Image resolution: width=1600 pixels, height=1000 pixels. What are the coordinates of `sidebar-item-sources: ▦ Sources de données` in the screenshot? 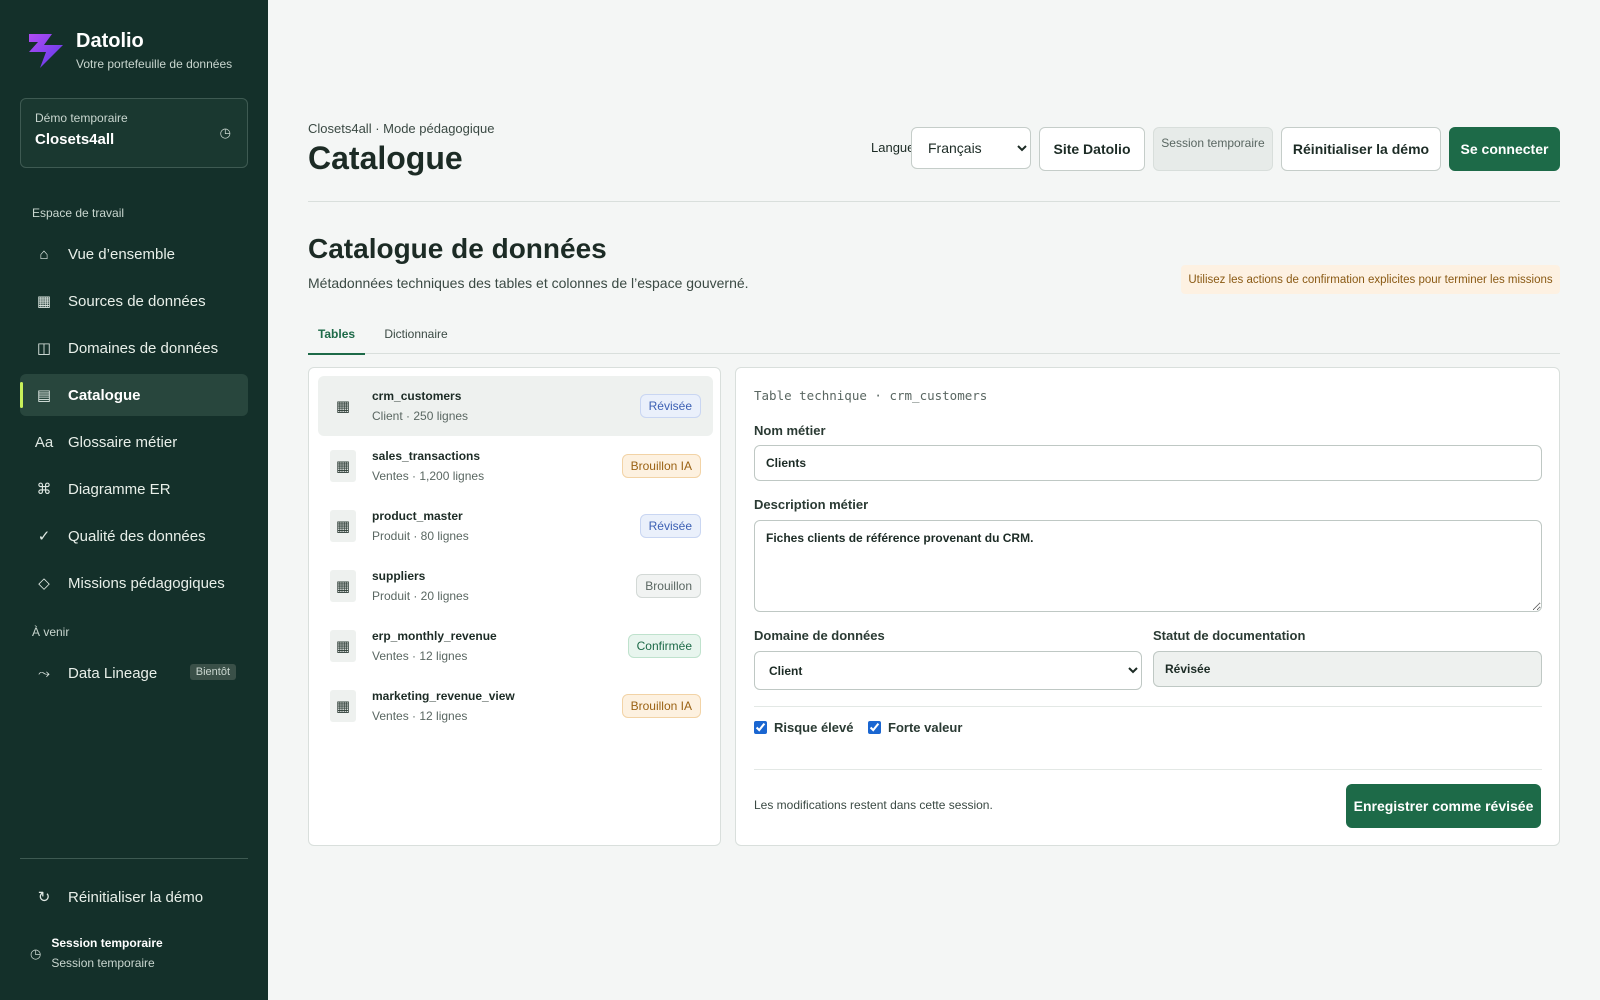 It's located at (134, 301).